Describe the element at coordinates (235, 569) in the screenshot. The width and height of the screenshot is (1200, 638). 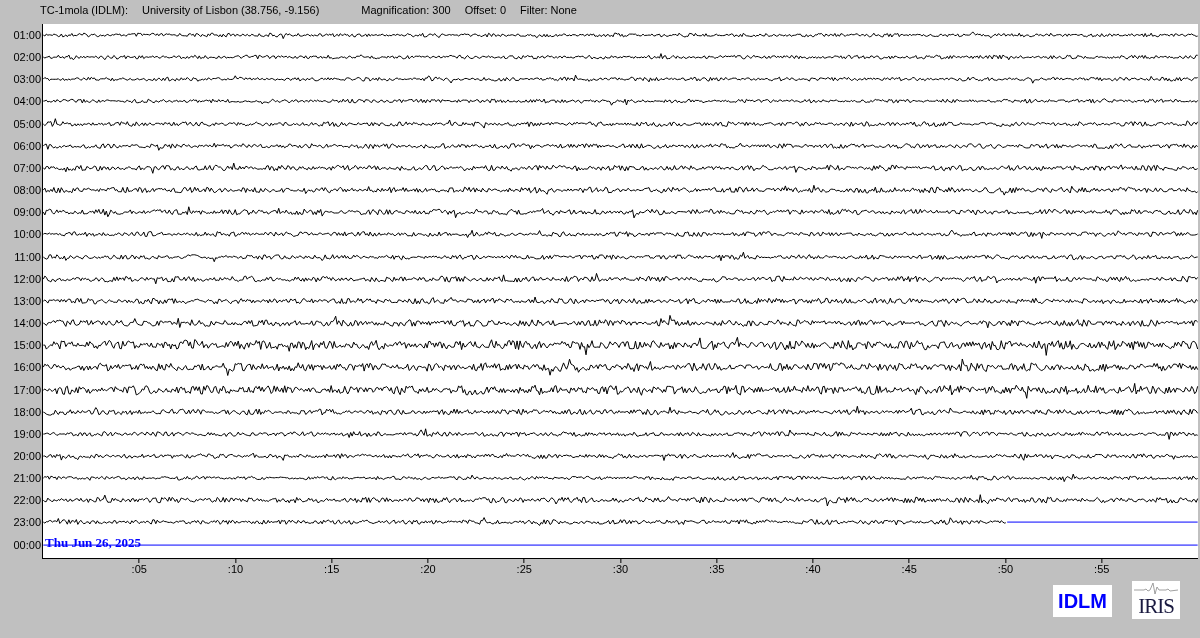
I see `minute-tick-label: :10` at that location.